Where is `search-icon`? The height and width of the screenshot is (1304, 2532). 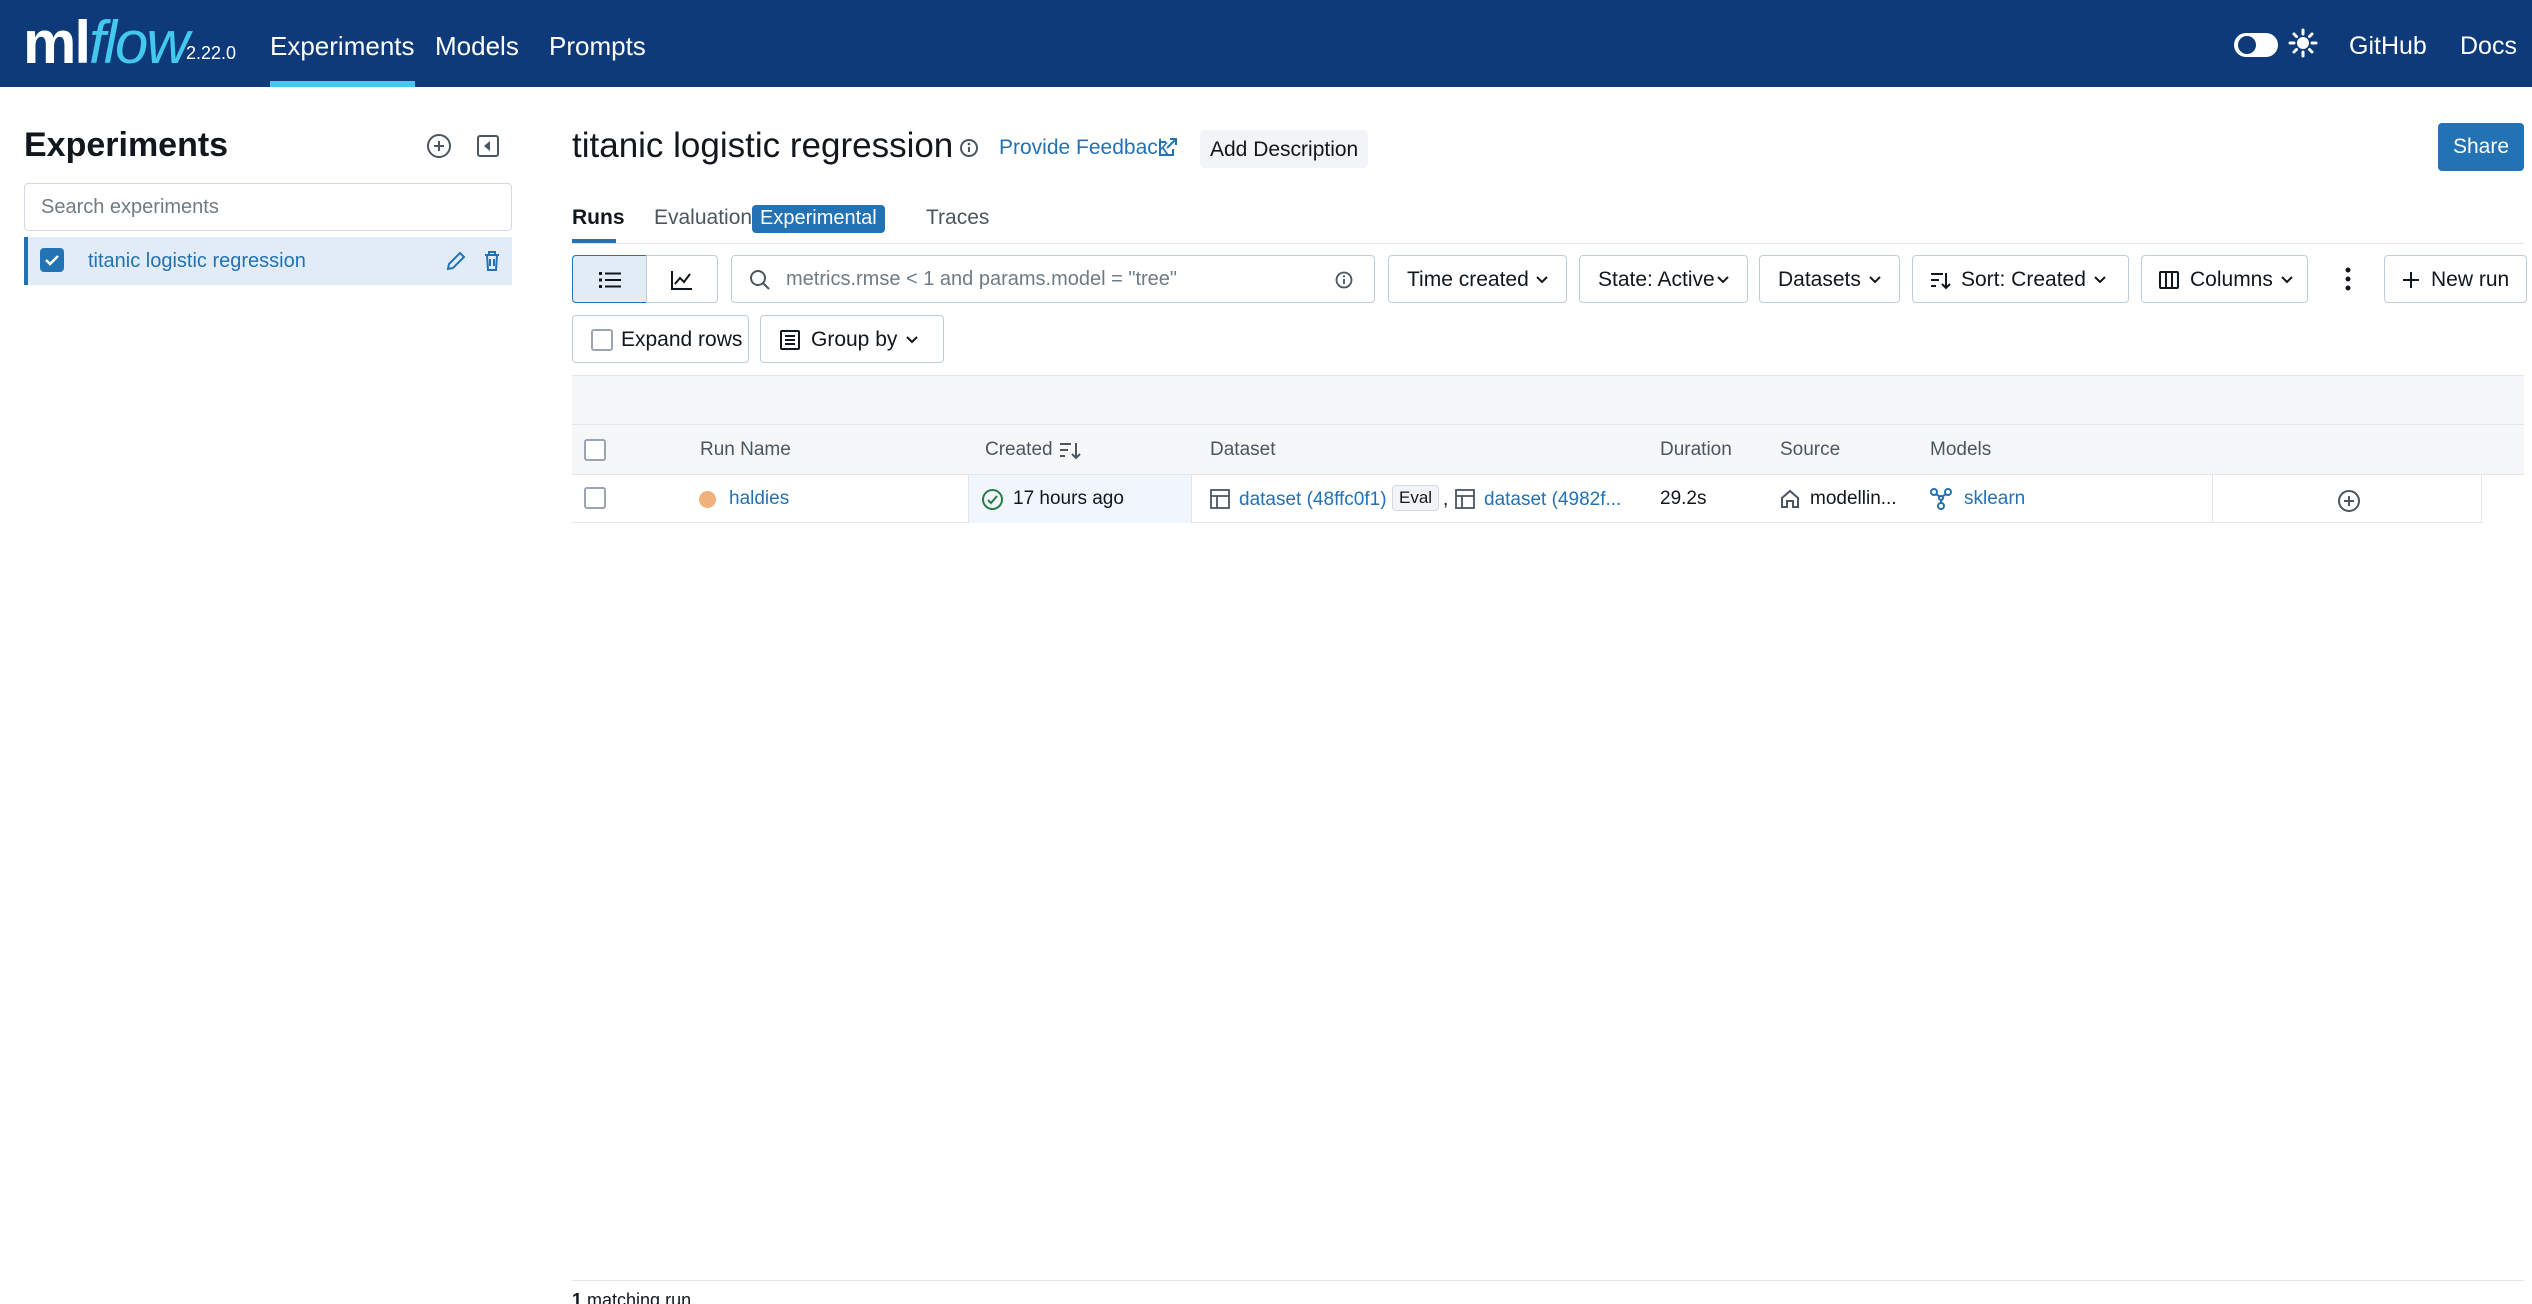 search-icon is located at coordinates (760, 280).